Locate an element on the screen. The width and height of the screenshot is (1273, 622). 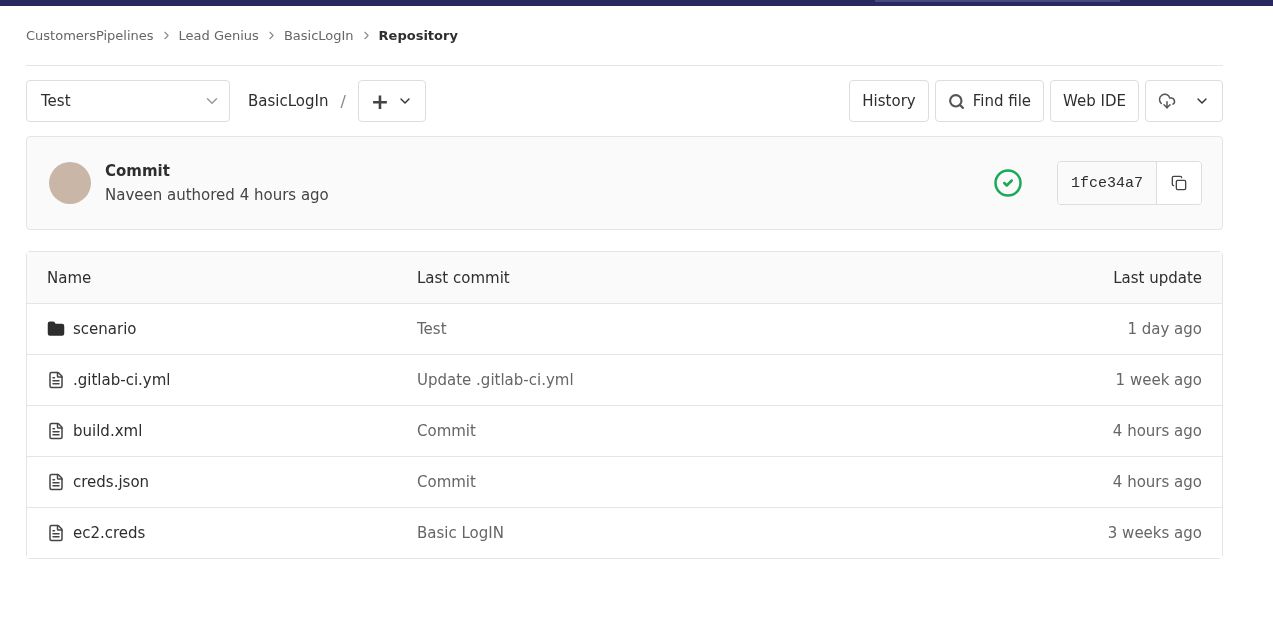
find-file-button: Find file is located at coordinates (989, 101).